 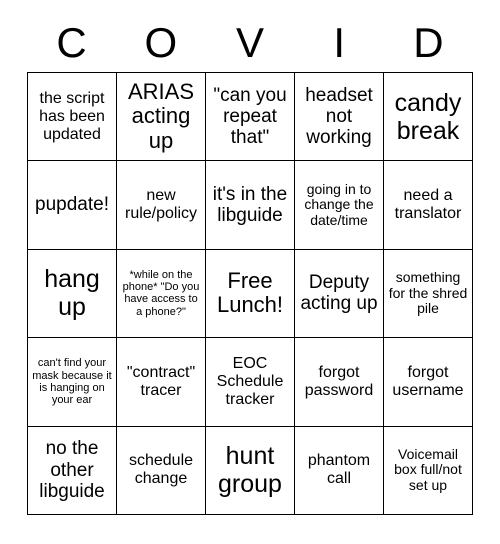 I want to click on bingo-cell: new rule/policy, so click(x=161, y=205).